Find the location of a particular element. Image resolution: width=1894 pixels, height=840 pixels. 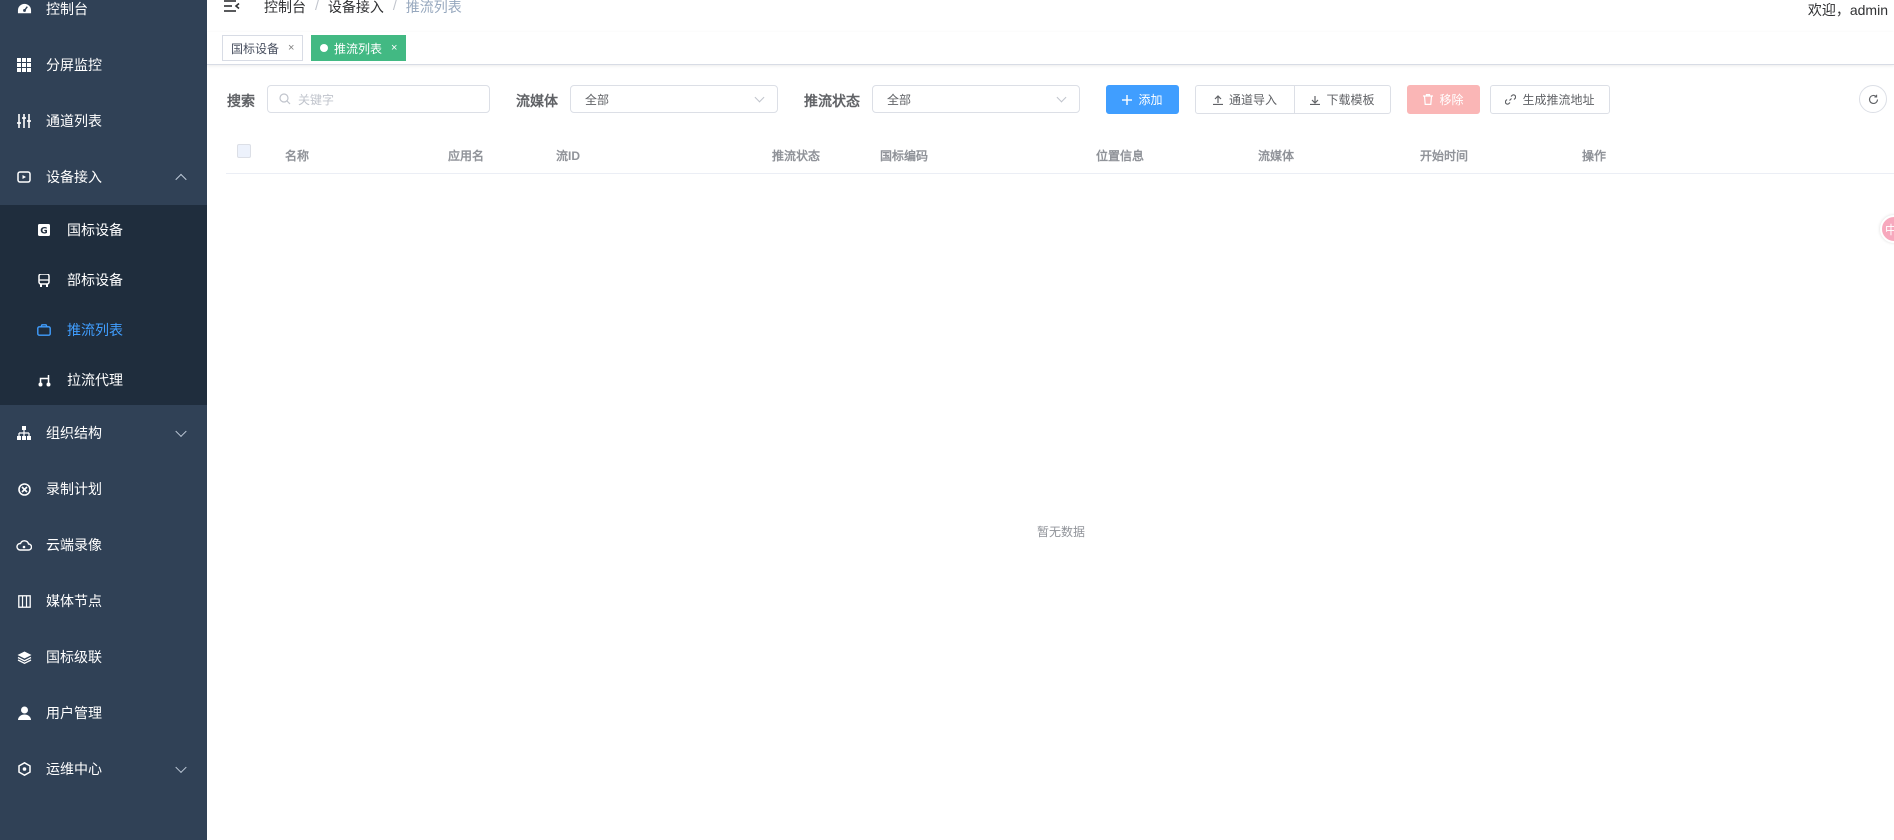

tag-label: 推流列表 is located at coordinates (358, 48).